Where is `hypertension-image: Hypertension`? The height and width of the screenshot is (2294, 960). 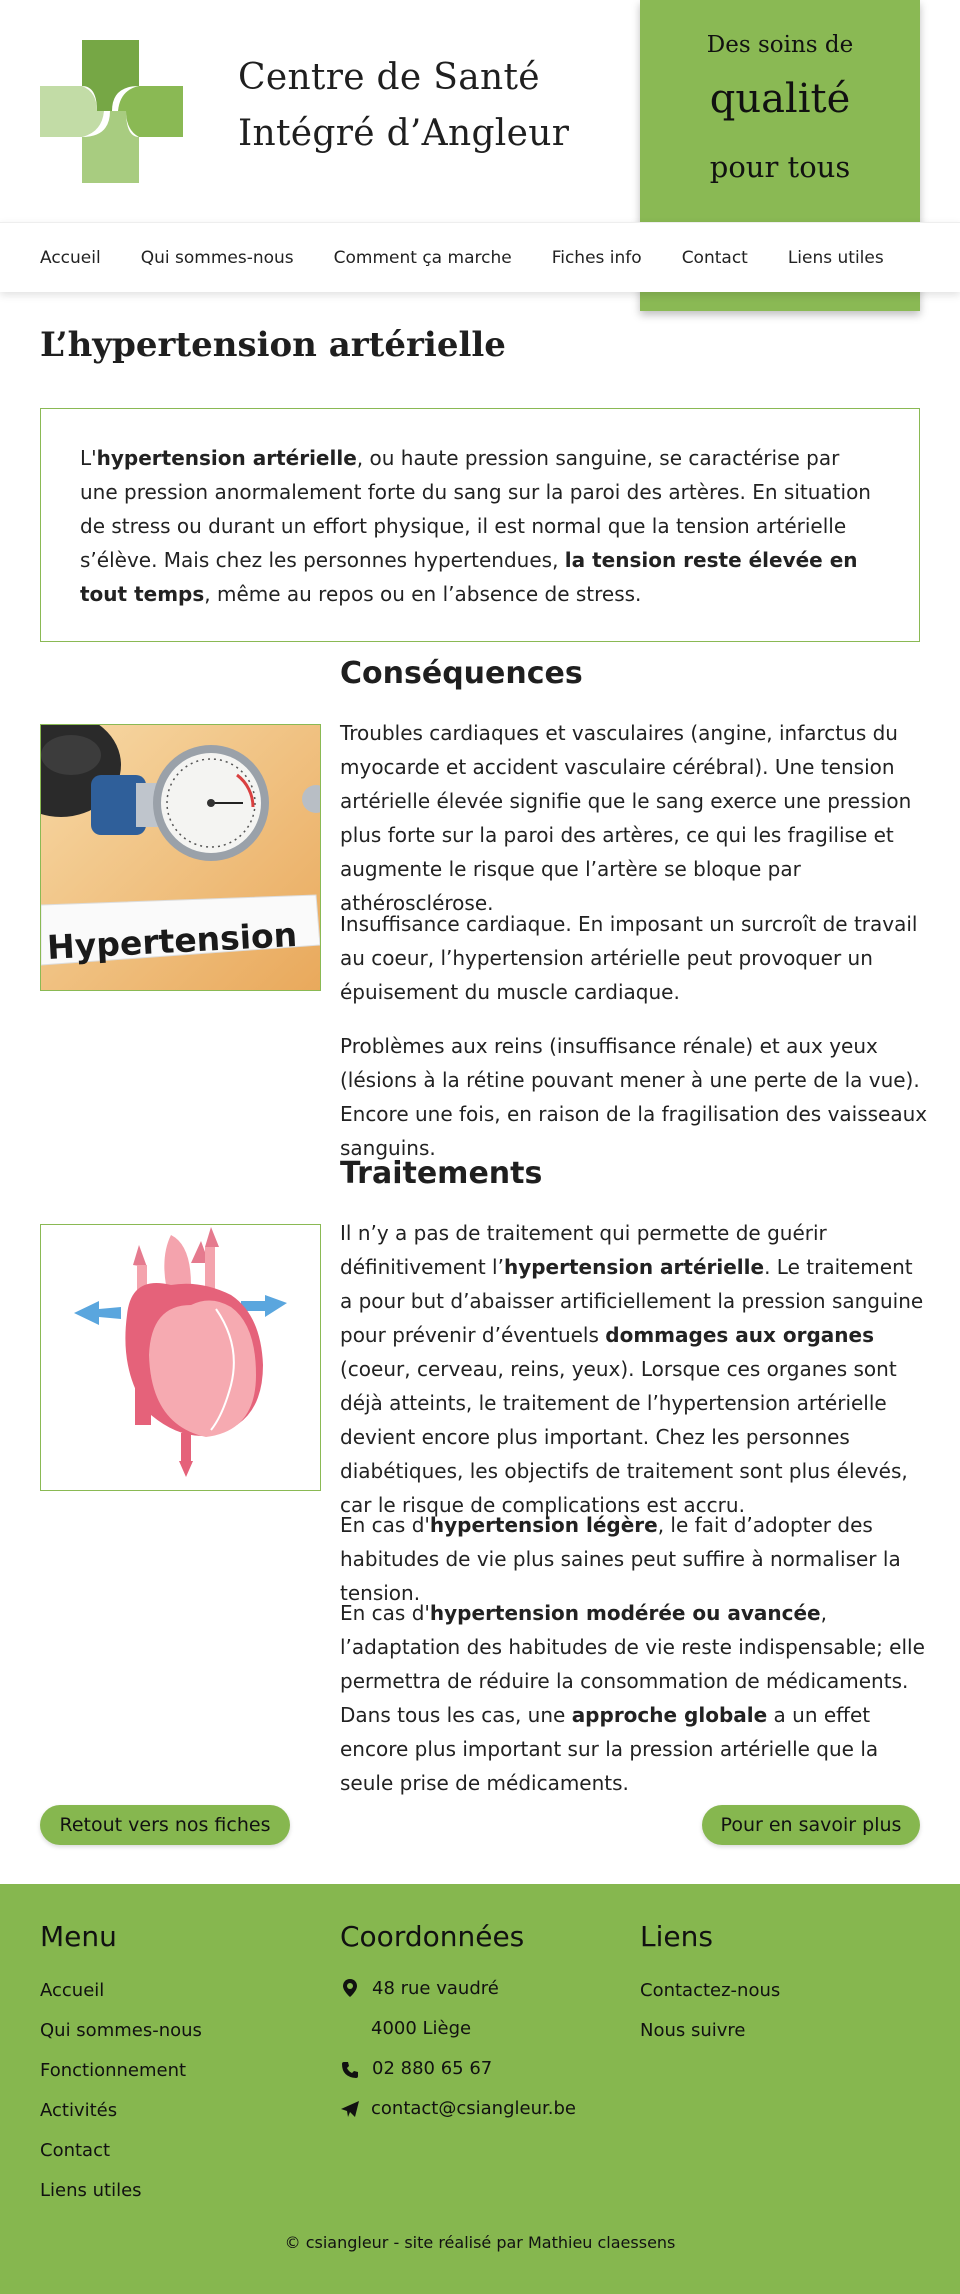
hypertension-image: Hypertension is located at coordinates (180, 857).